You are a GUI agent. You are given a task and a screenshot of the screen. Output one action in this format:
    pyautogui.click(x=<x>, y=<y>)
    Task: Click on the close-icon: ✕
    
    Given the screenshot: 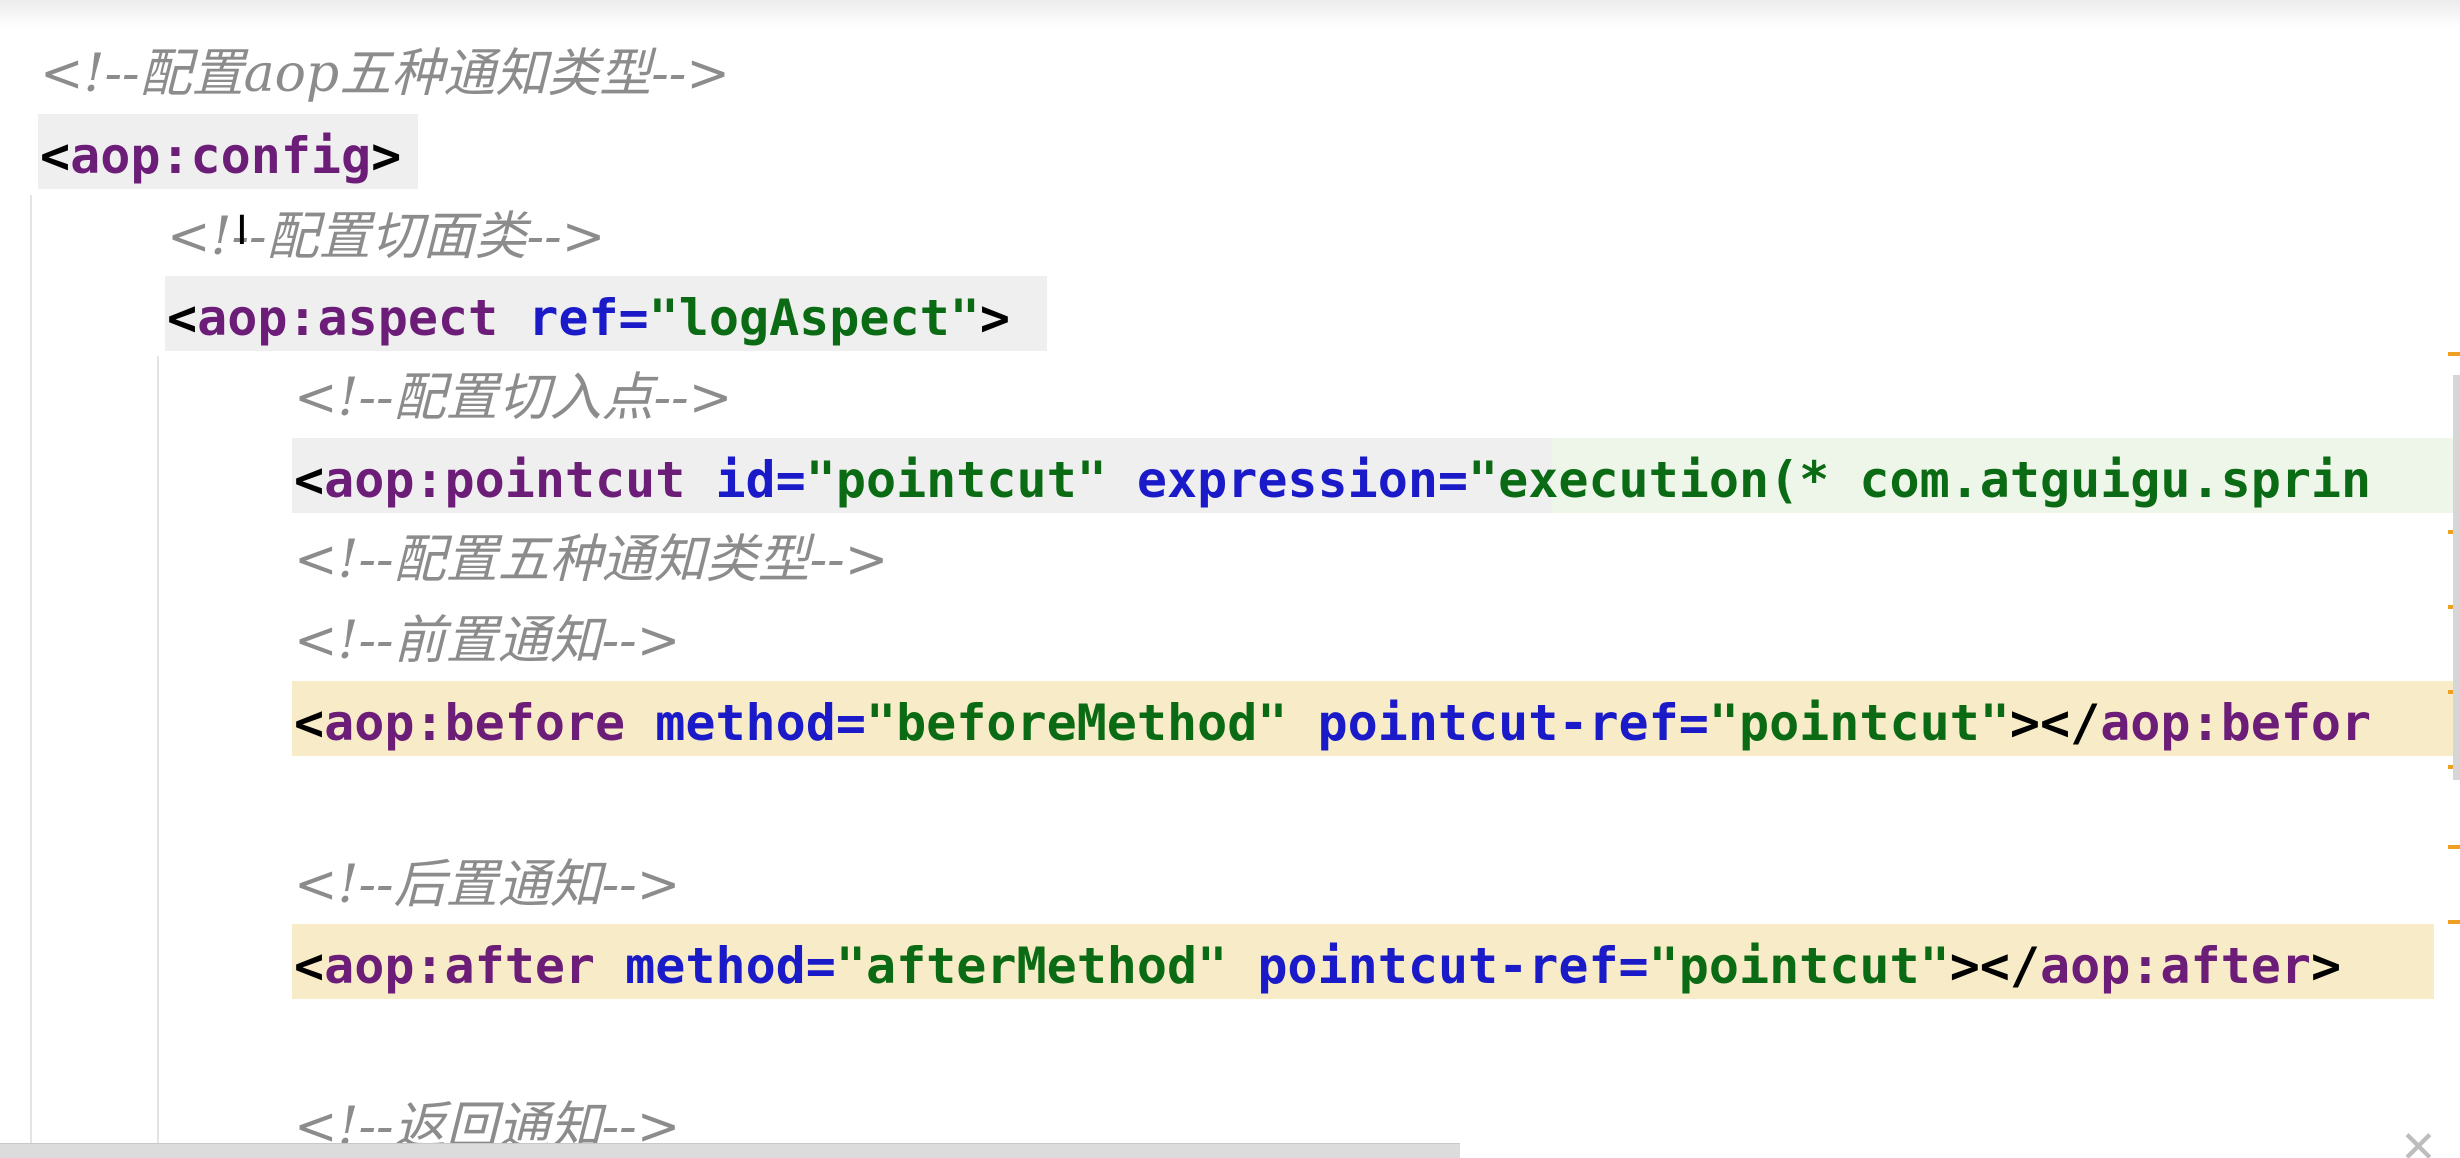 What is the action you would take?
    pyautogui.click(x=2418, y=1140)
    